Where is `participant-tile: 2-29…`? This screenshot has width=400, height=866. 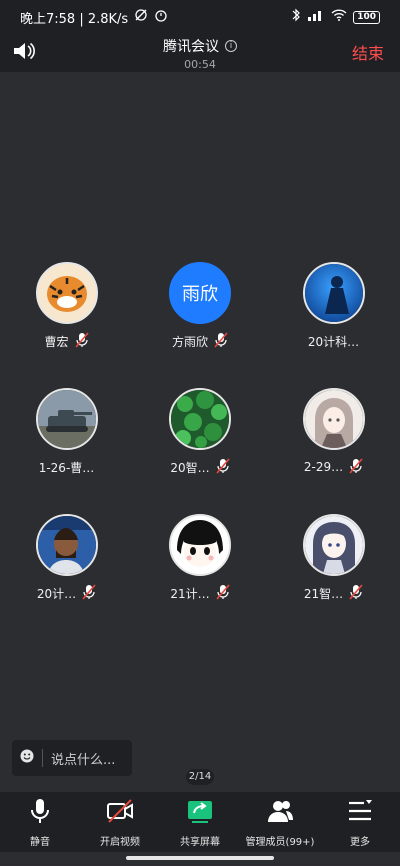 participant-tile: 2-29… is located at coordinates (333, 432).